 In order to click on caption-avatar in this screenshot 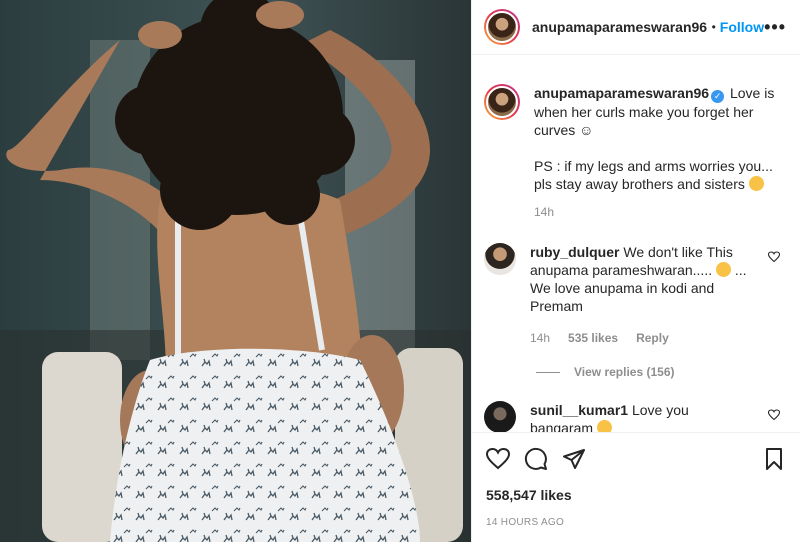, I will do `click(502, 102)`.